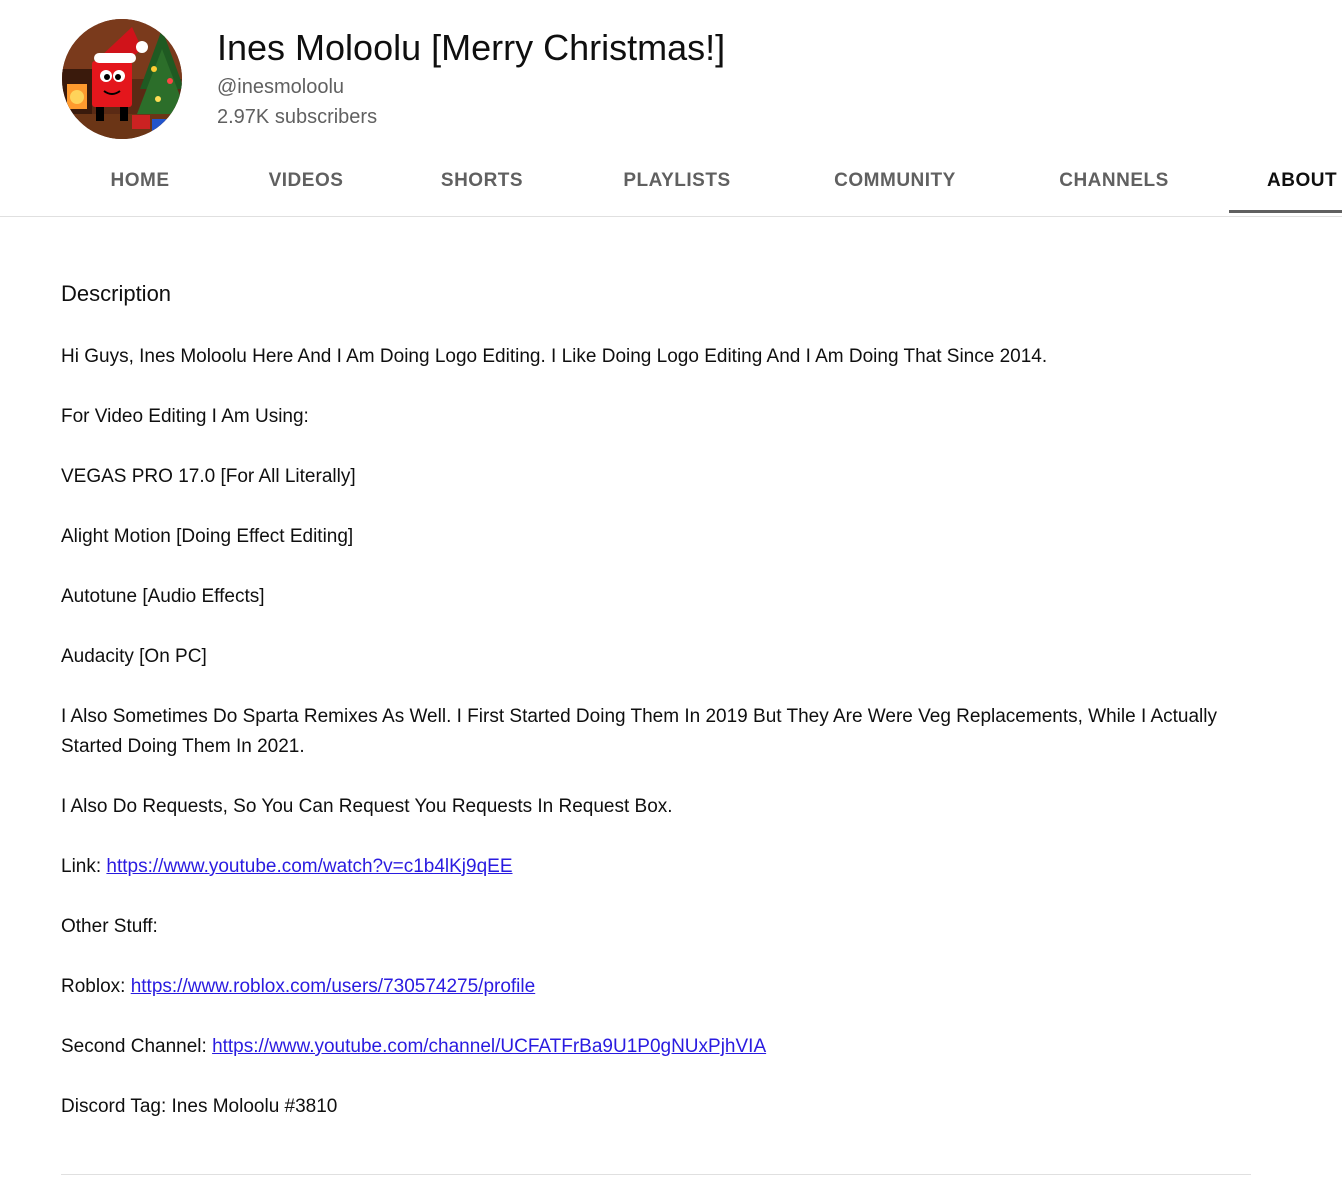  I want to click on description-paragraph: Alight Motion [Doing Effect Editing], so click(207, 536).